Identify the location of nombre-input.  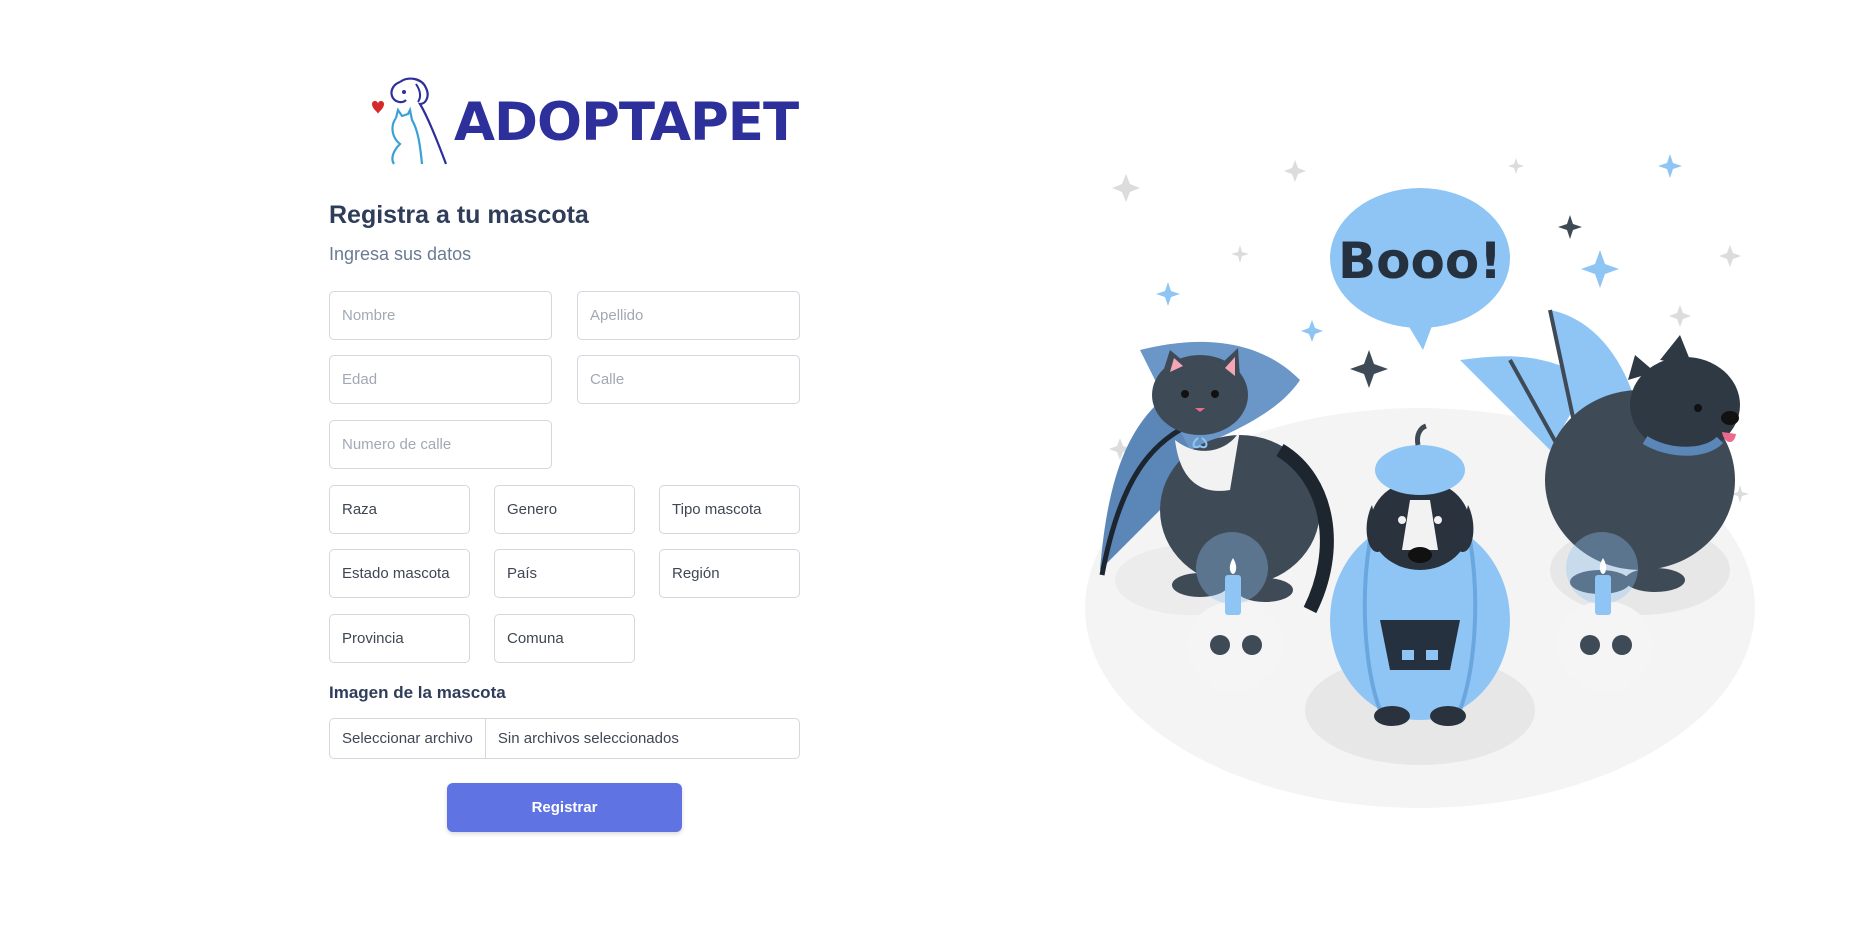
(440, 315).